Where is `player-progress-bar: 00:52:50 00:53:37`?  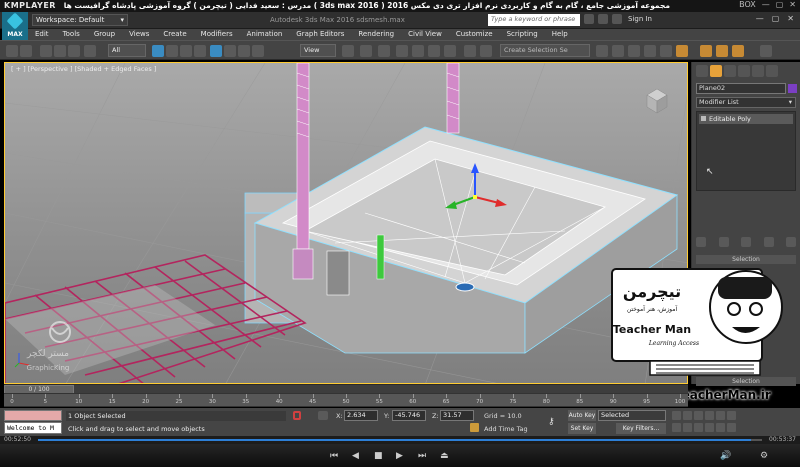 player-progress-bar: 00:52:50 00:53:37 is located at coordinates (400, 440).